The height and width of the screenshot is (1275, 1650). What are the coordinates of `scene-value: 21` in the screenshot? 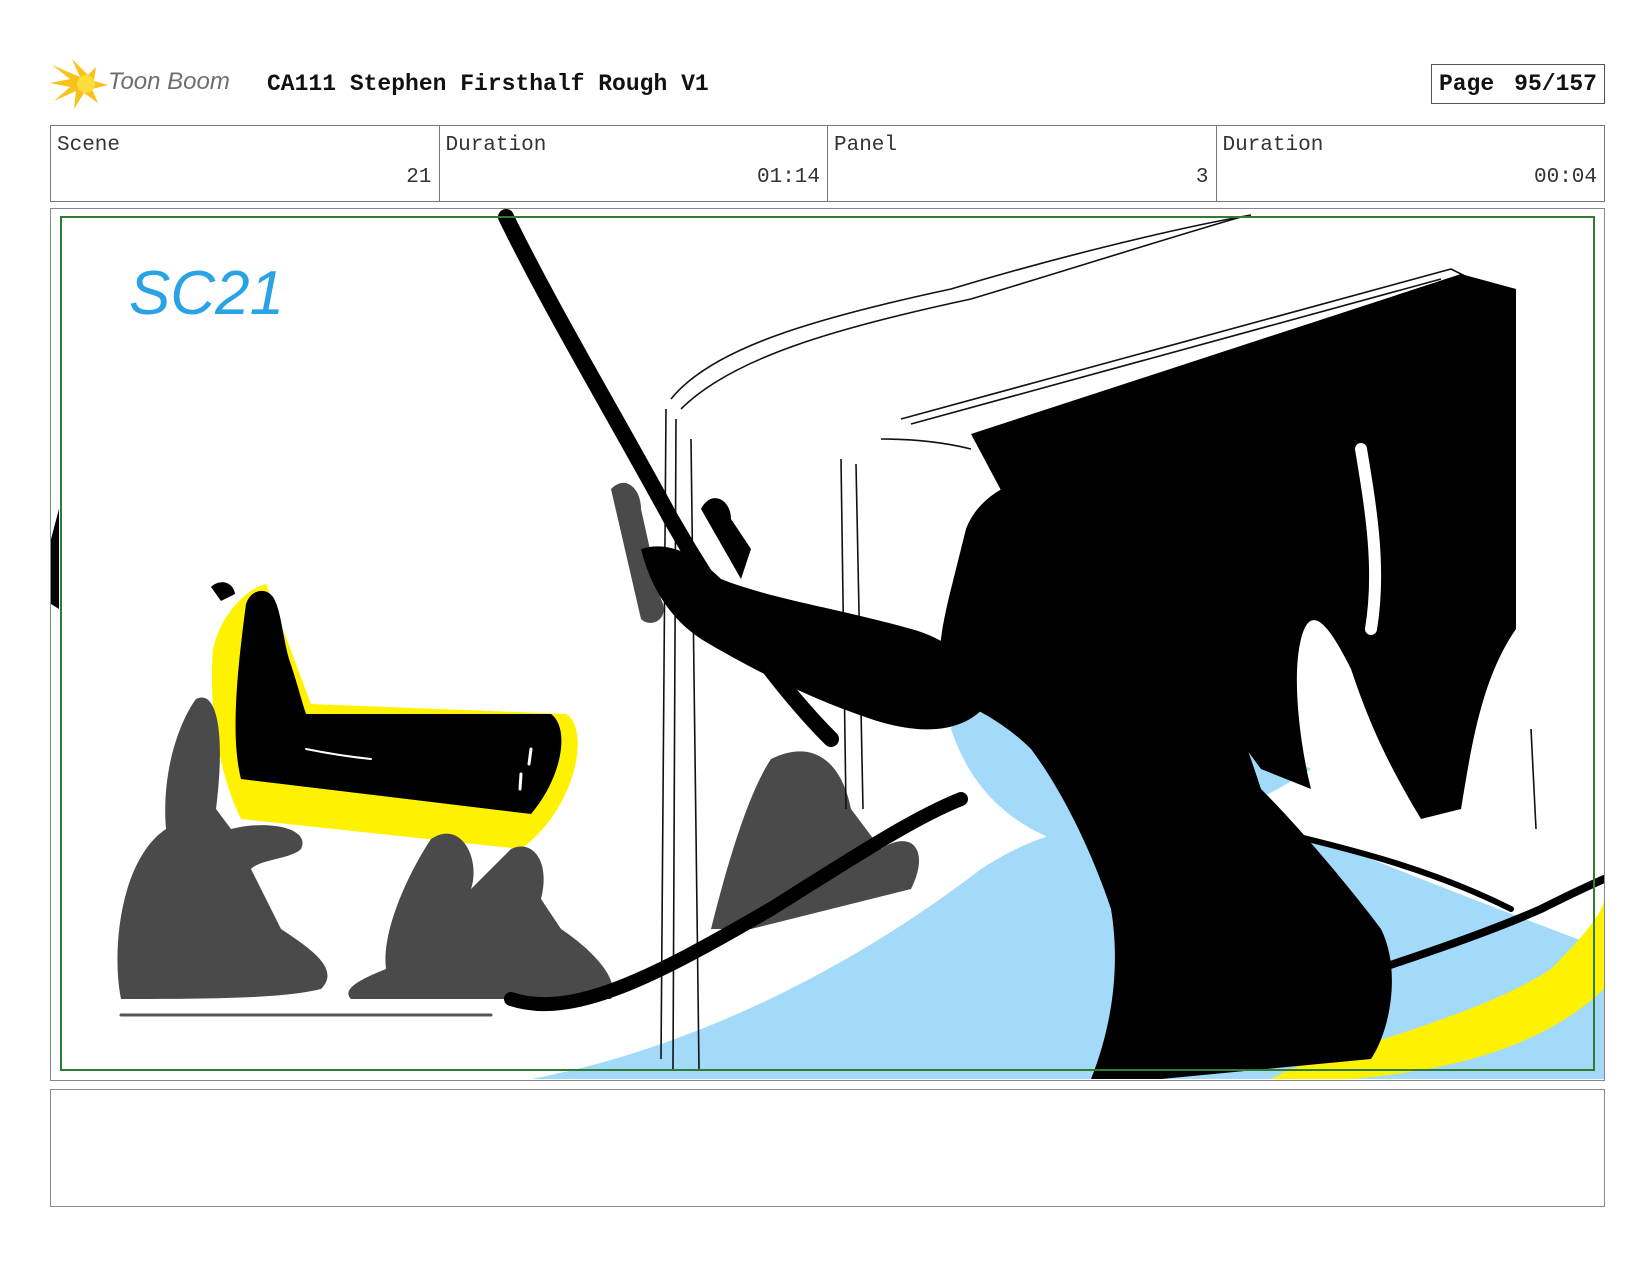 It's located at (419, 177).